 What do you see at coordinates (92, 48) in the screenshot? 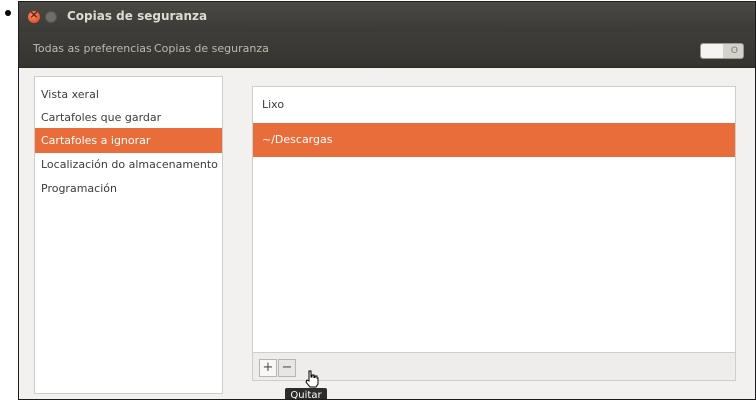
I see `breadcrumb-all-settings: Todas as preferencias` at bounding box center [92, 48].